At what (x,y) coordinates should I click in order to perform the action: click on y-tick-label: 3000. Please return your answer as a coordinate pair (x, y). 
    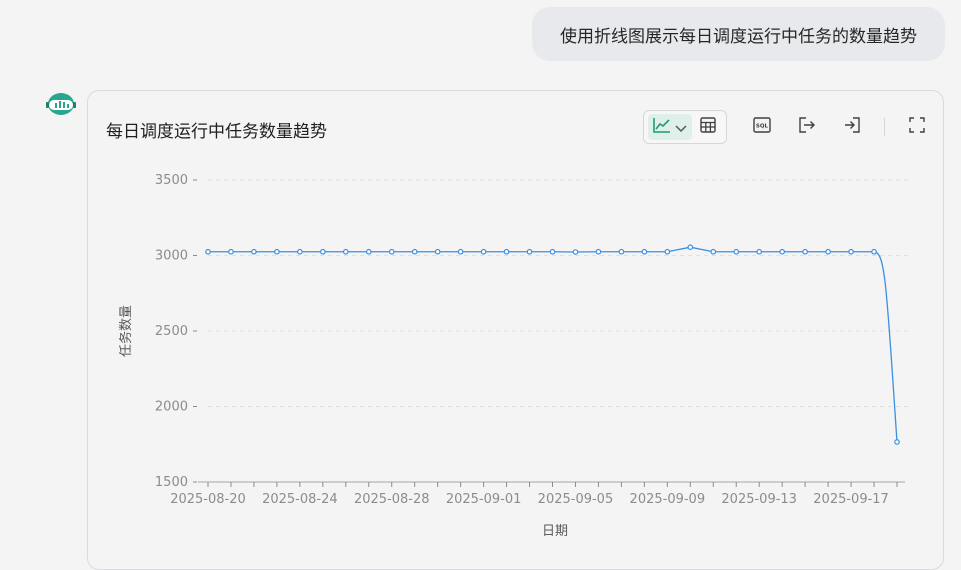
    Looking at the image, I should click on (171, 256).